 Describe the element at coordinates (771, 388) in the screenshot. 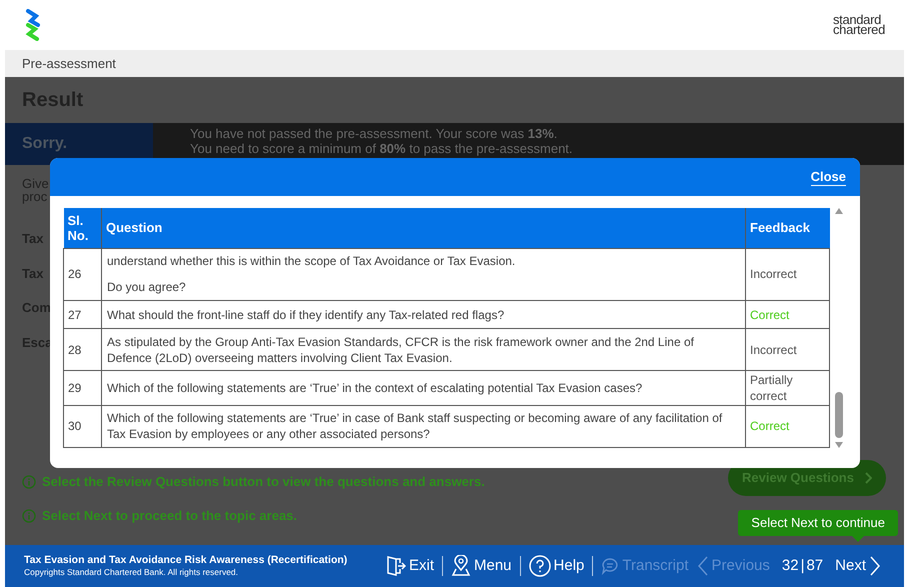

I see `feedback-text: Partially correct` at that location.